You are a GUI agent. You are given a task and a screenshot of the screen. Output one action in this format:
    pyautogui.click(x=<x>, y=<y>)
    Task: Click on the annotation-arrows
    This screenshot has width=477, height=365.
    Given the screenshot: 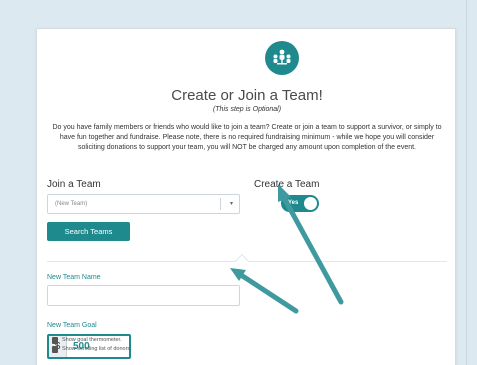 What is the action you would take?
    pyautogui.click(x=287, y=249)
    